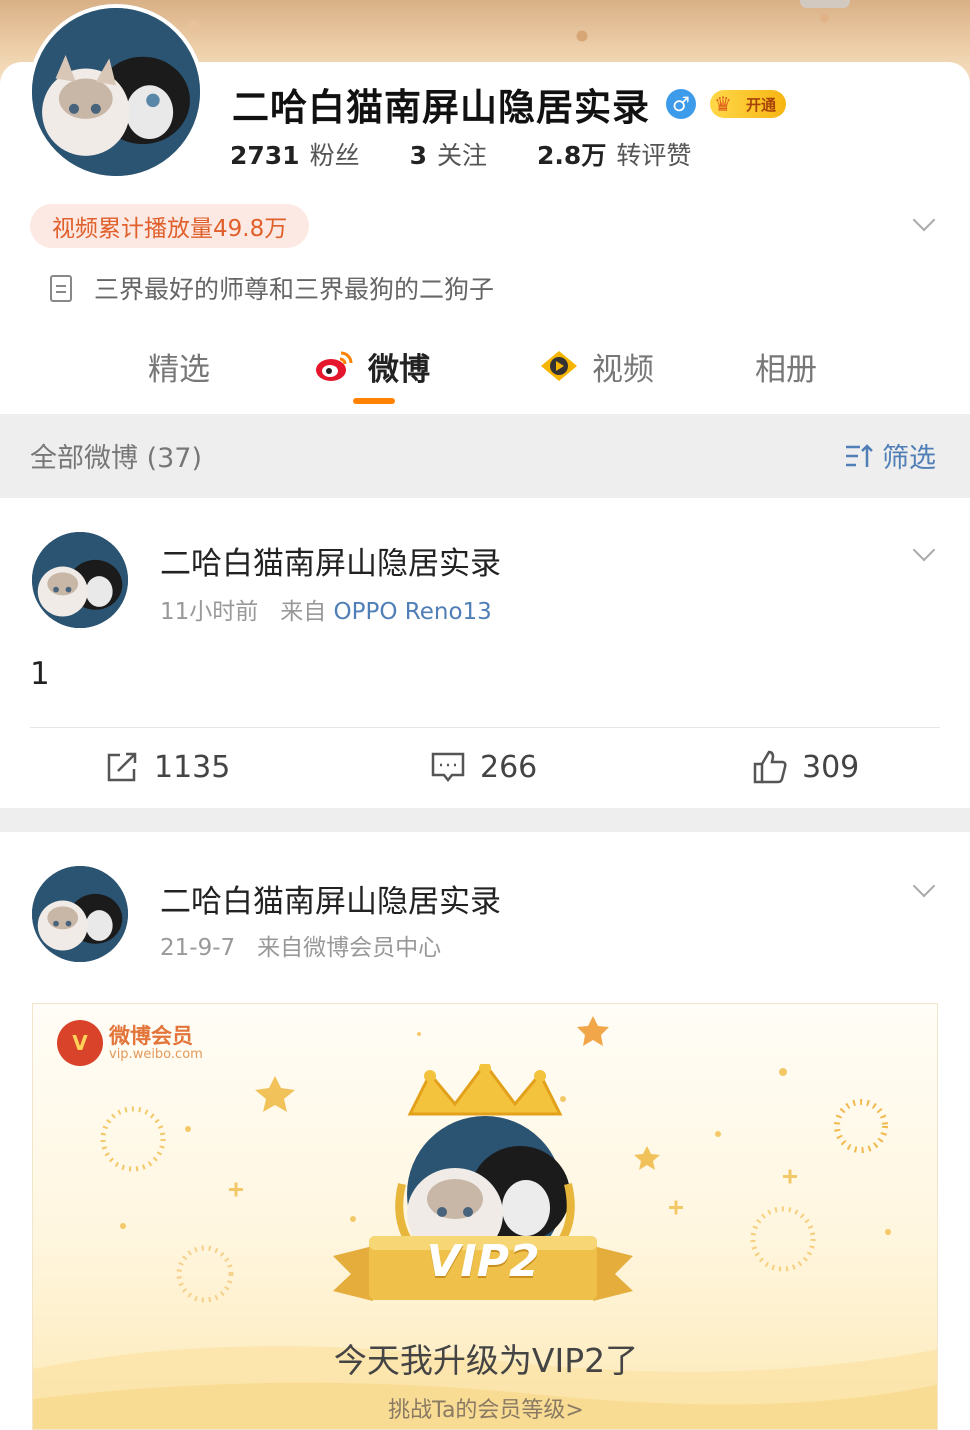 The width and height of the screenshot is (970, 1430). What do you see at coordinates (122, 767) in the screenshot?
I see `repost-icon` at bounding box center [122, 767].